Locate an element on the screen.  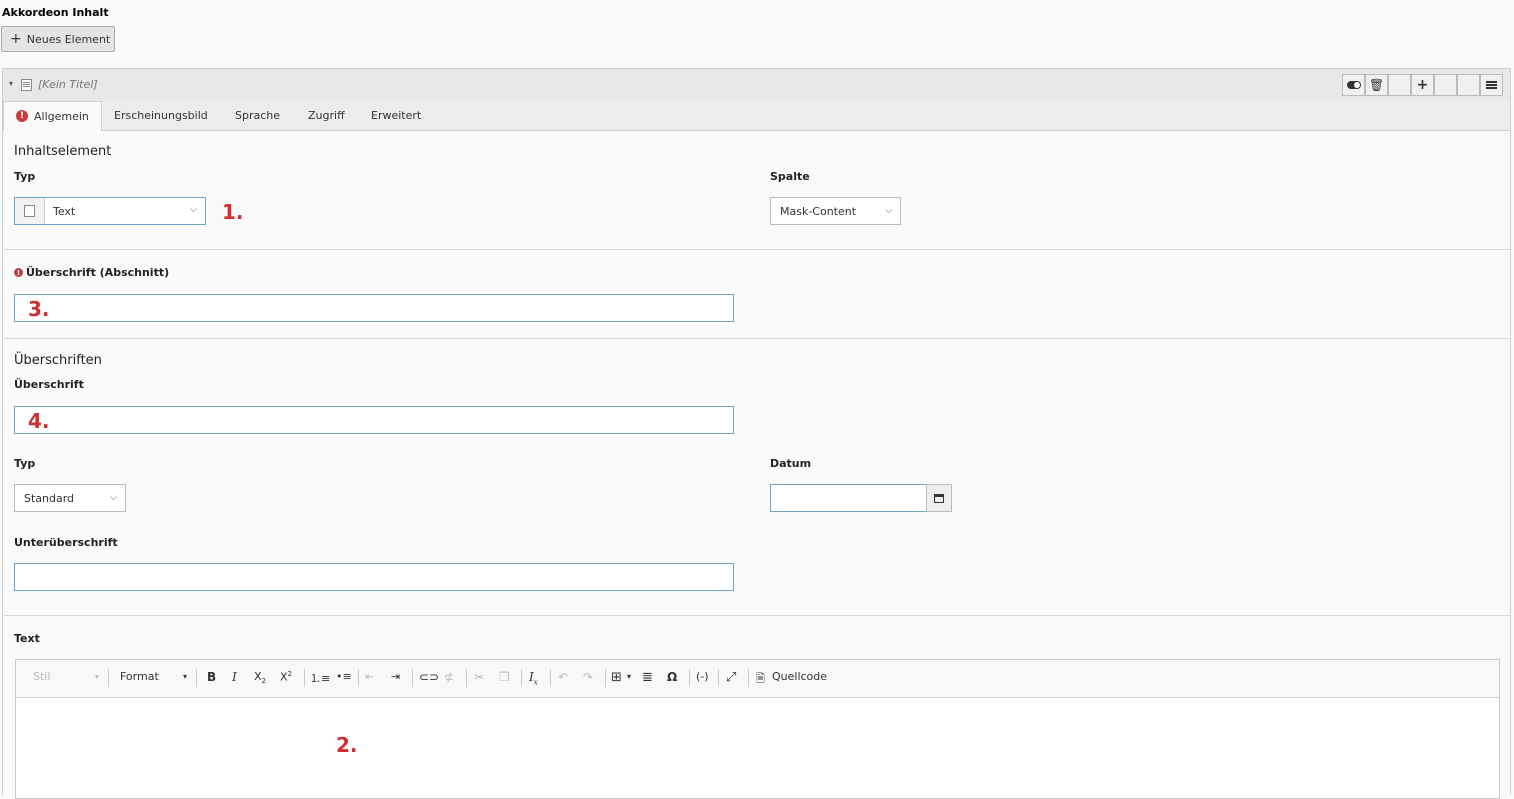
toggle-visibility-button is located at coordinates (1353, 85).